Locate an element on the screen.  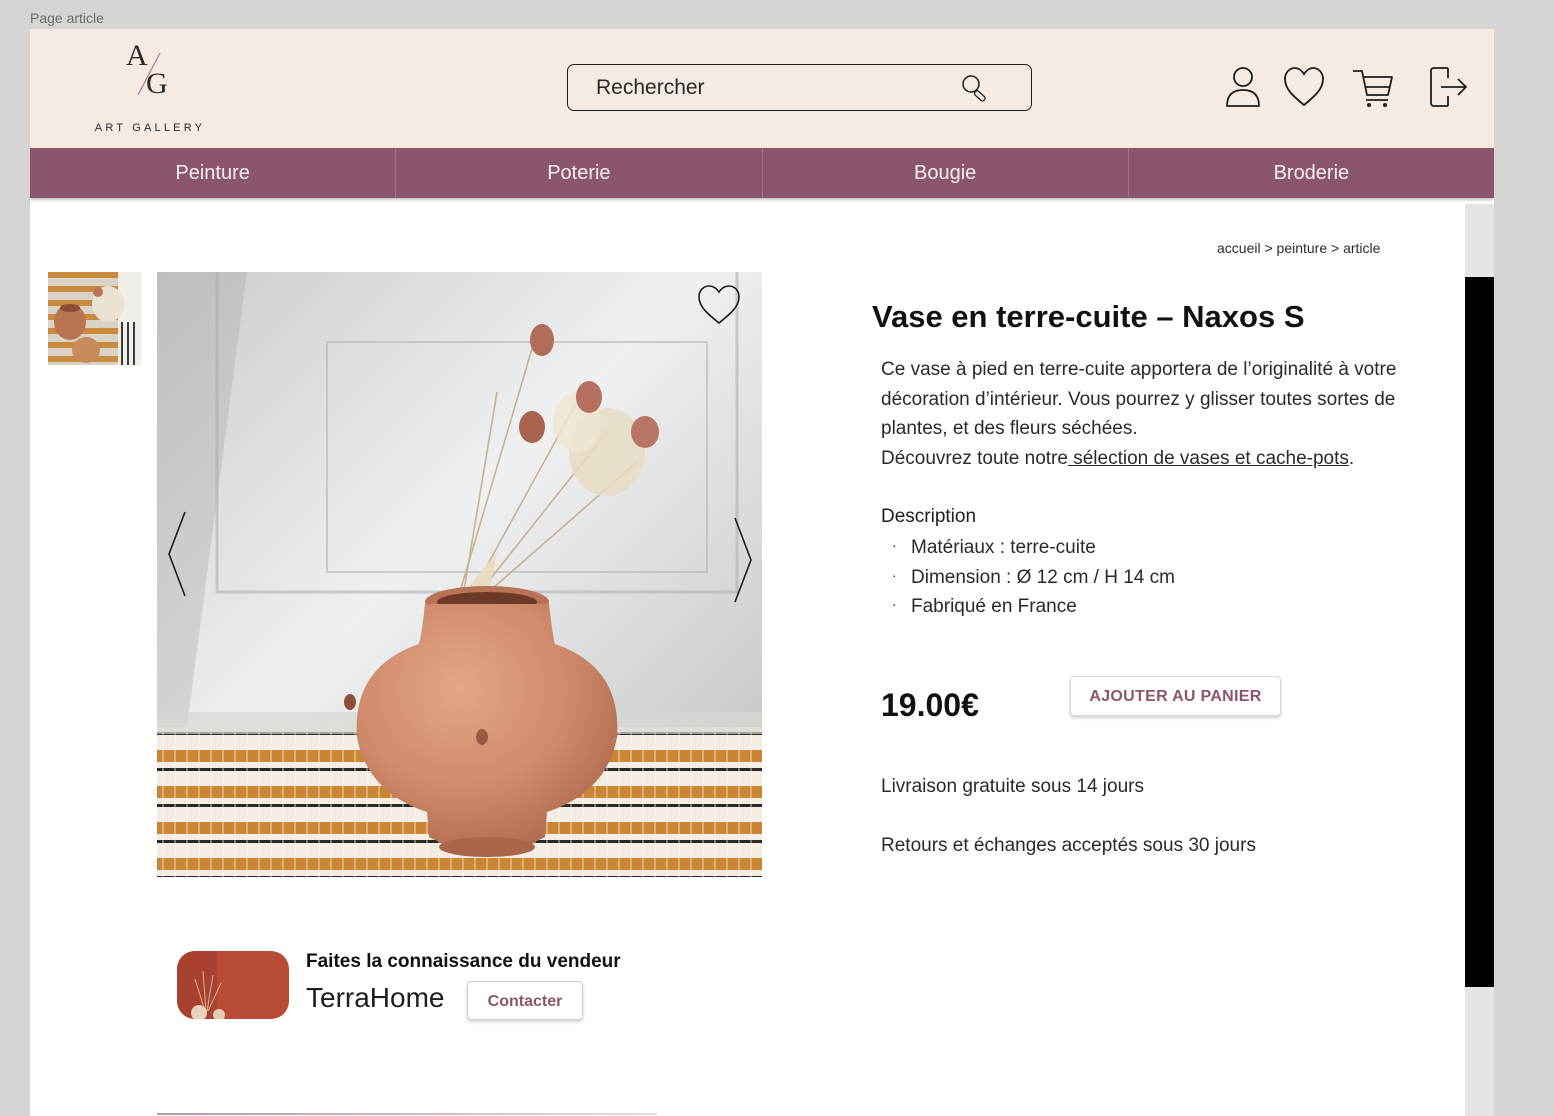
svg-text: G is located at coordinates (157, 83).